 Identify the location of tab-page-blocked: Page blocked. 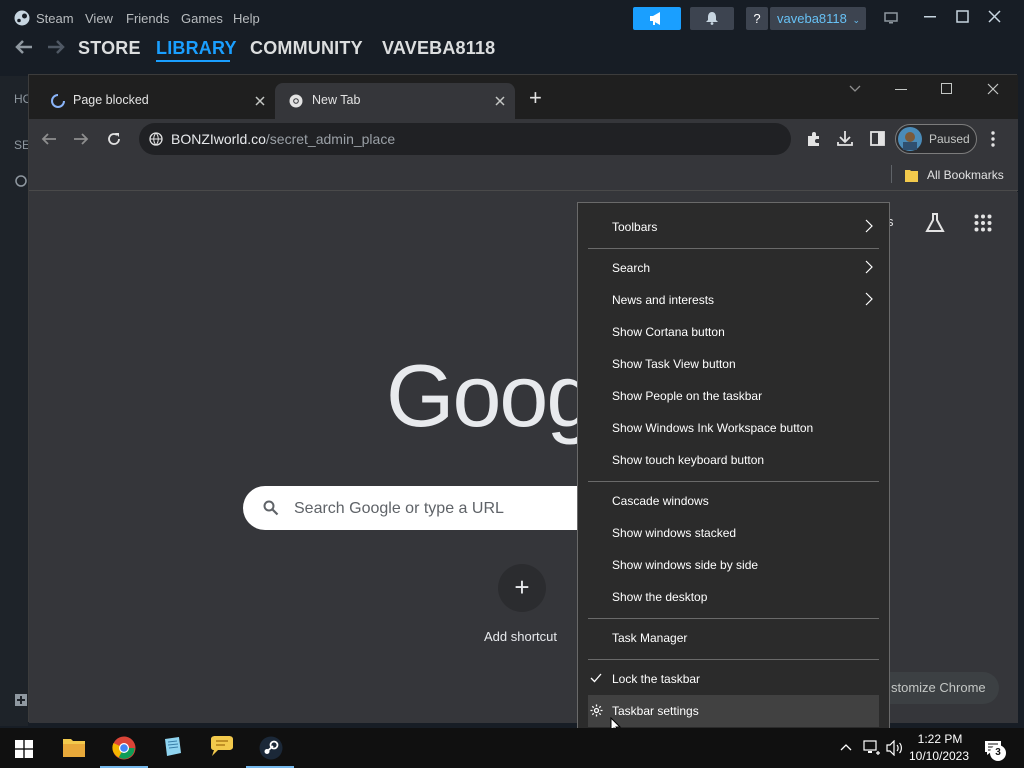
(157, 101).